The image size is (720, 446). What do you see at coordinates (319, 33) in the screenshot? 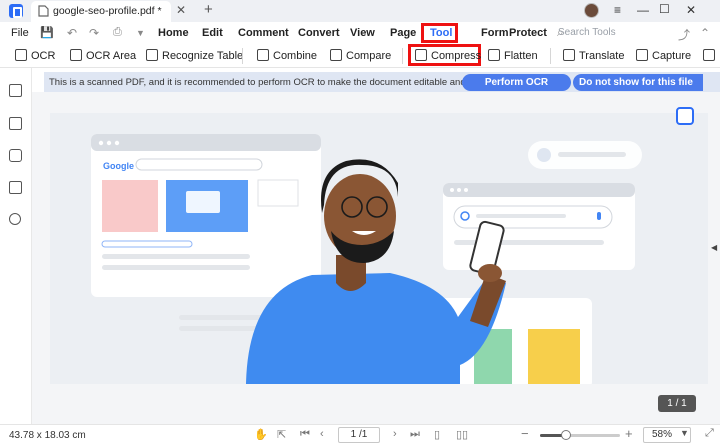
I see `menu-convert: Convert` at bounding box center [319, 33].